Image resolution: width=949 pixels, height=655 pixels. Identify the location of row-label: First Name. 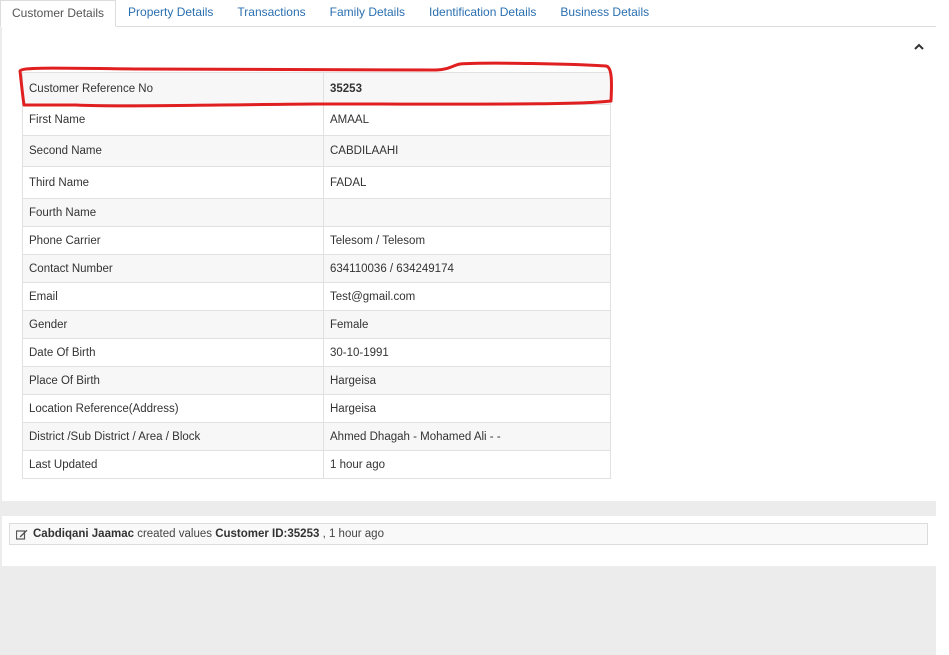
(173, 120).